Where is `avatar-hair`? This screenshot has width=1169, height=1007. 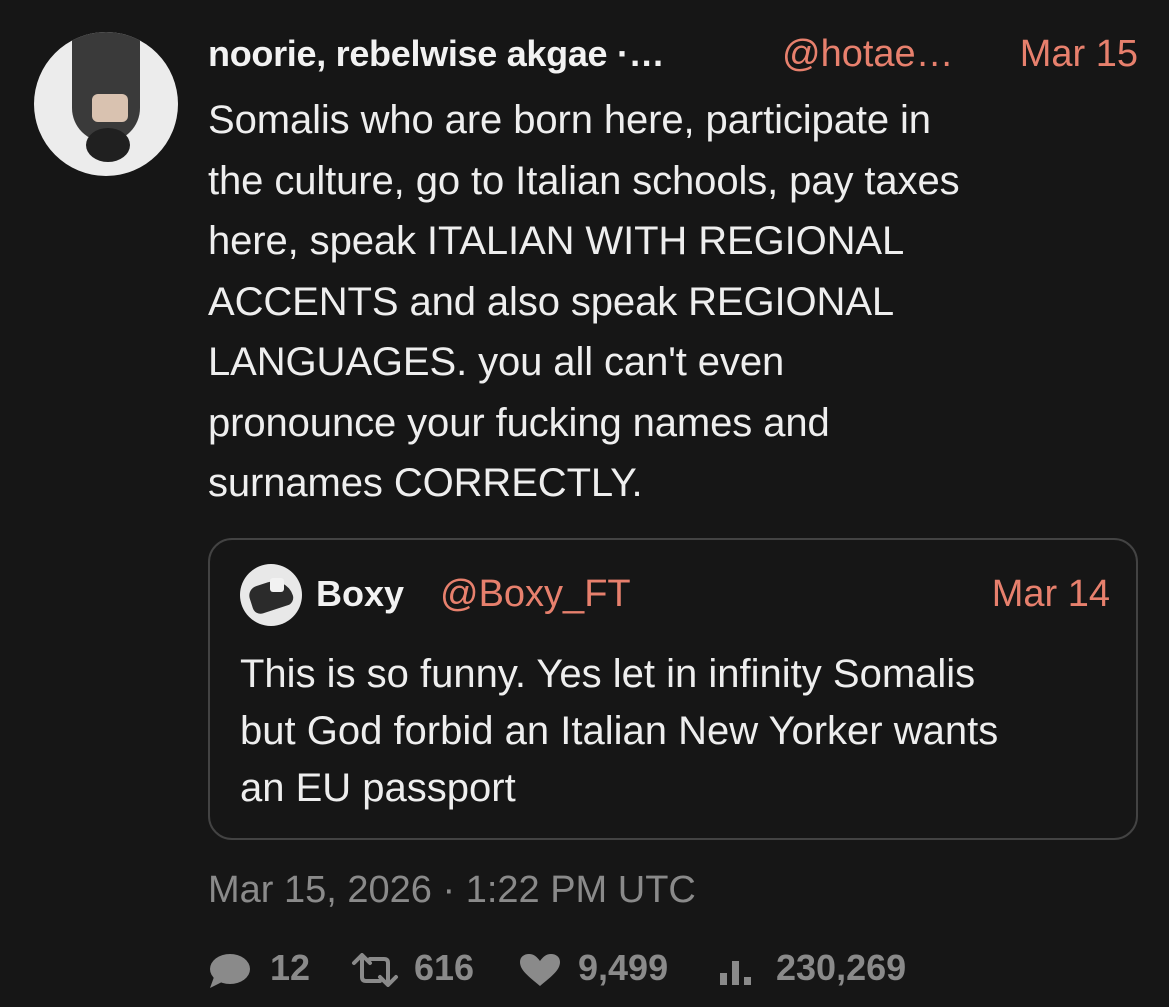
avatar-hair is located at coordinates (108, 145).